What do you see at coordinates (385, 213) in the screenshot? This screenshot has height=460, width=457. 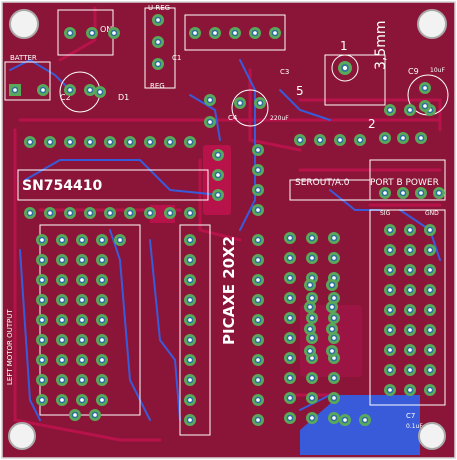 I see `label-sig: SIG` at bounding box center [385, 213].